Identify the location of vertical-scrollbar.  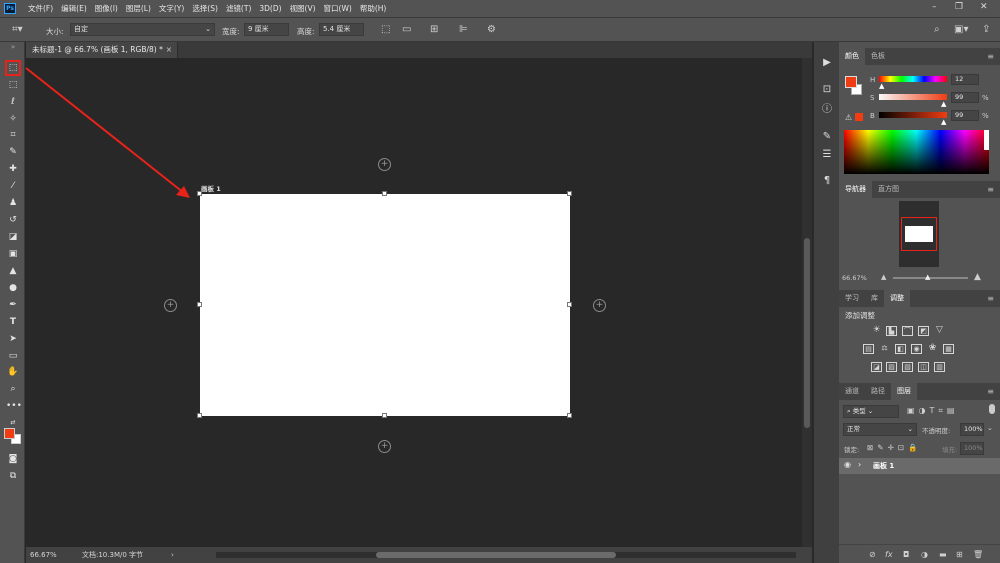
(807, 302).